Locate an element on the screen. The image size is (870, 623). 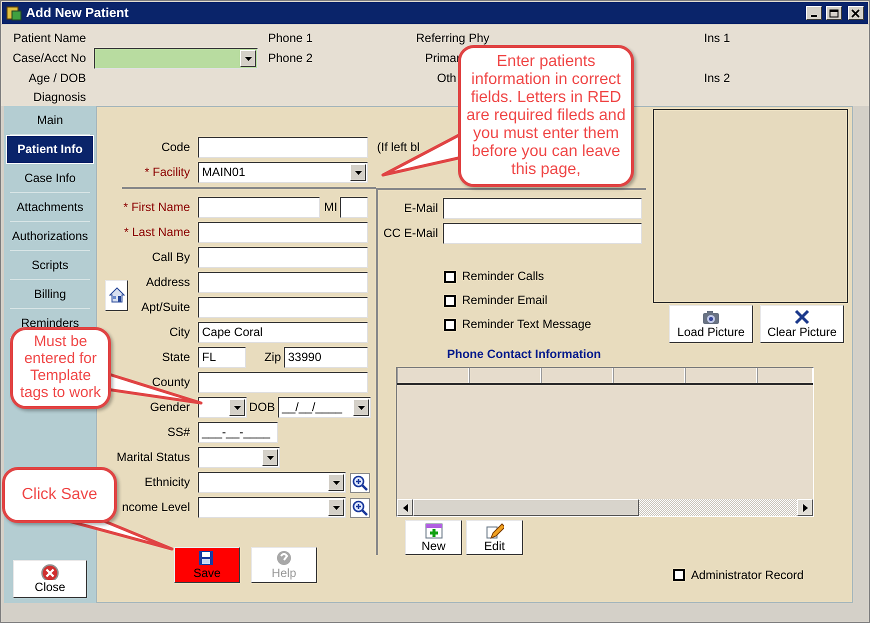
checkbox-label: Reminder Text Message is located at coordinates (527, 324).